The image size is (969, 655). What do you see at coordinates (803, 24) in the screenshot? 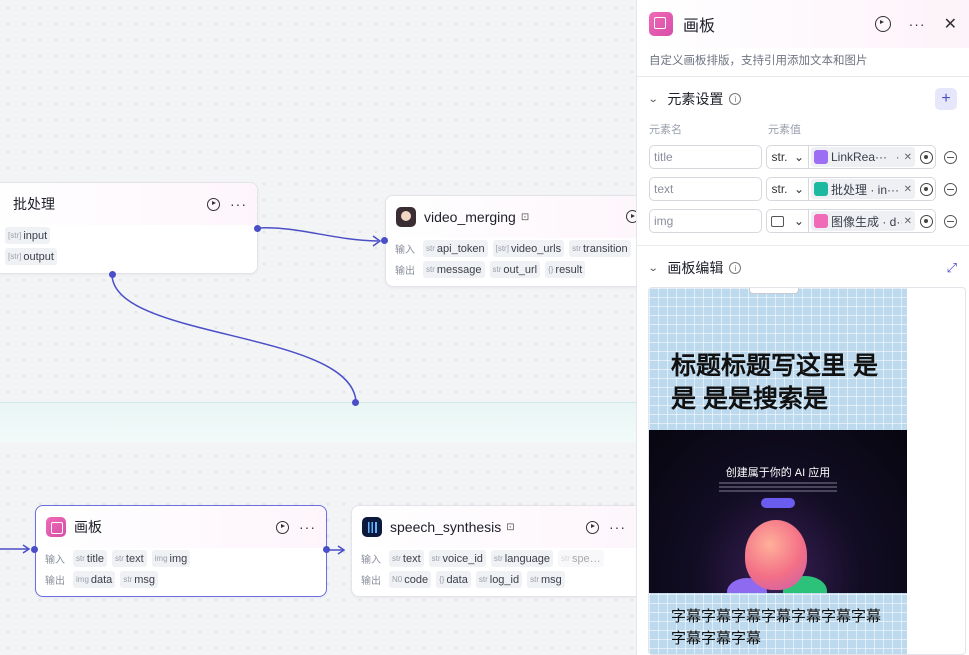
I see `panel-header: 画板 ··· ✕` at bounding box center [803, 24].